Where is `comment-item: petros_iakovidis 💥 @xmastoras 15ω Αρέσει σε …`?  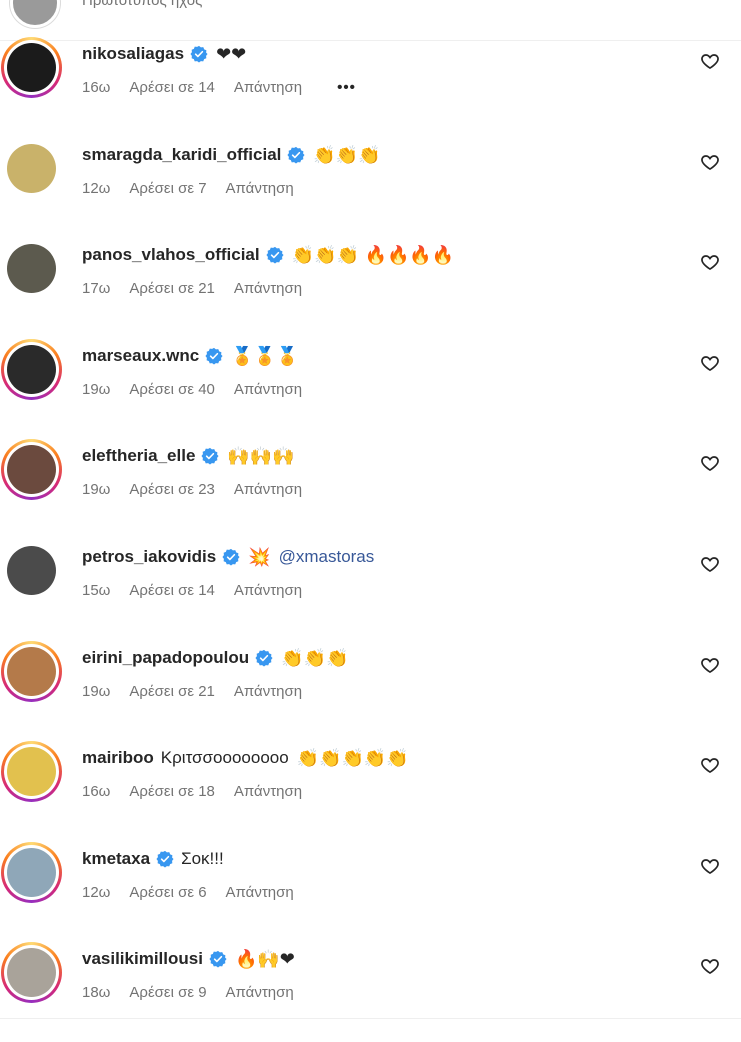
comment-item: petros_iakovidis 💥 @xmastoras 15ω Αρέσει σε … is located at coordinates (370, 590).